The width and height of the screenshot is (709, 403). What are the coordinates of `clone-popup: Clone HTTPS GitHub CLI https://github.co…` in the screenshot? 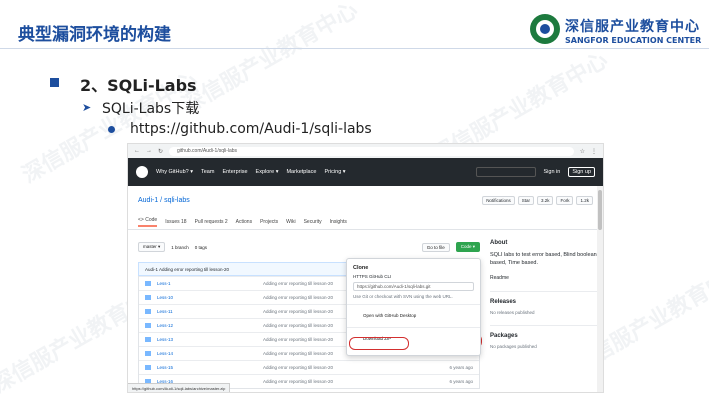 It's located at (413, 307).